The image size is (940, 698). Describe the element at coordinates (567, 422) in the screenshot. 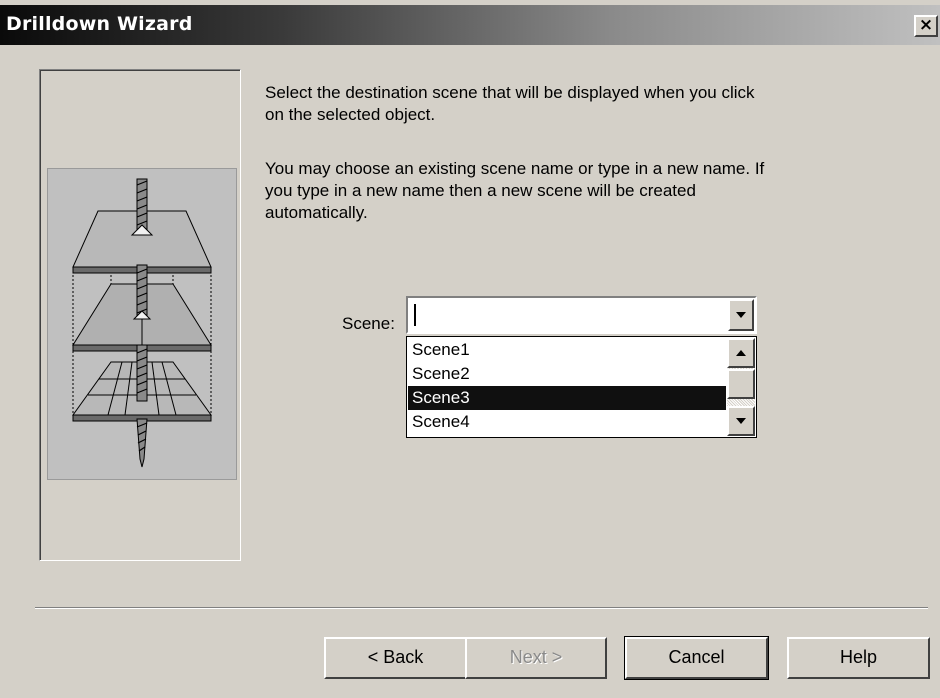

I see `scene-option-scene4: Scene4` at that location.